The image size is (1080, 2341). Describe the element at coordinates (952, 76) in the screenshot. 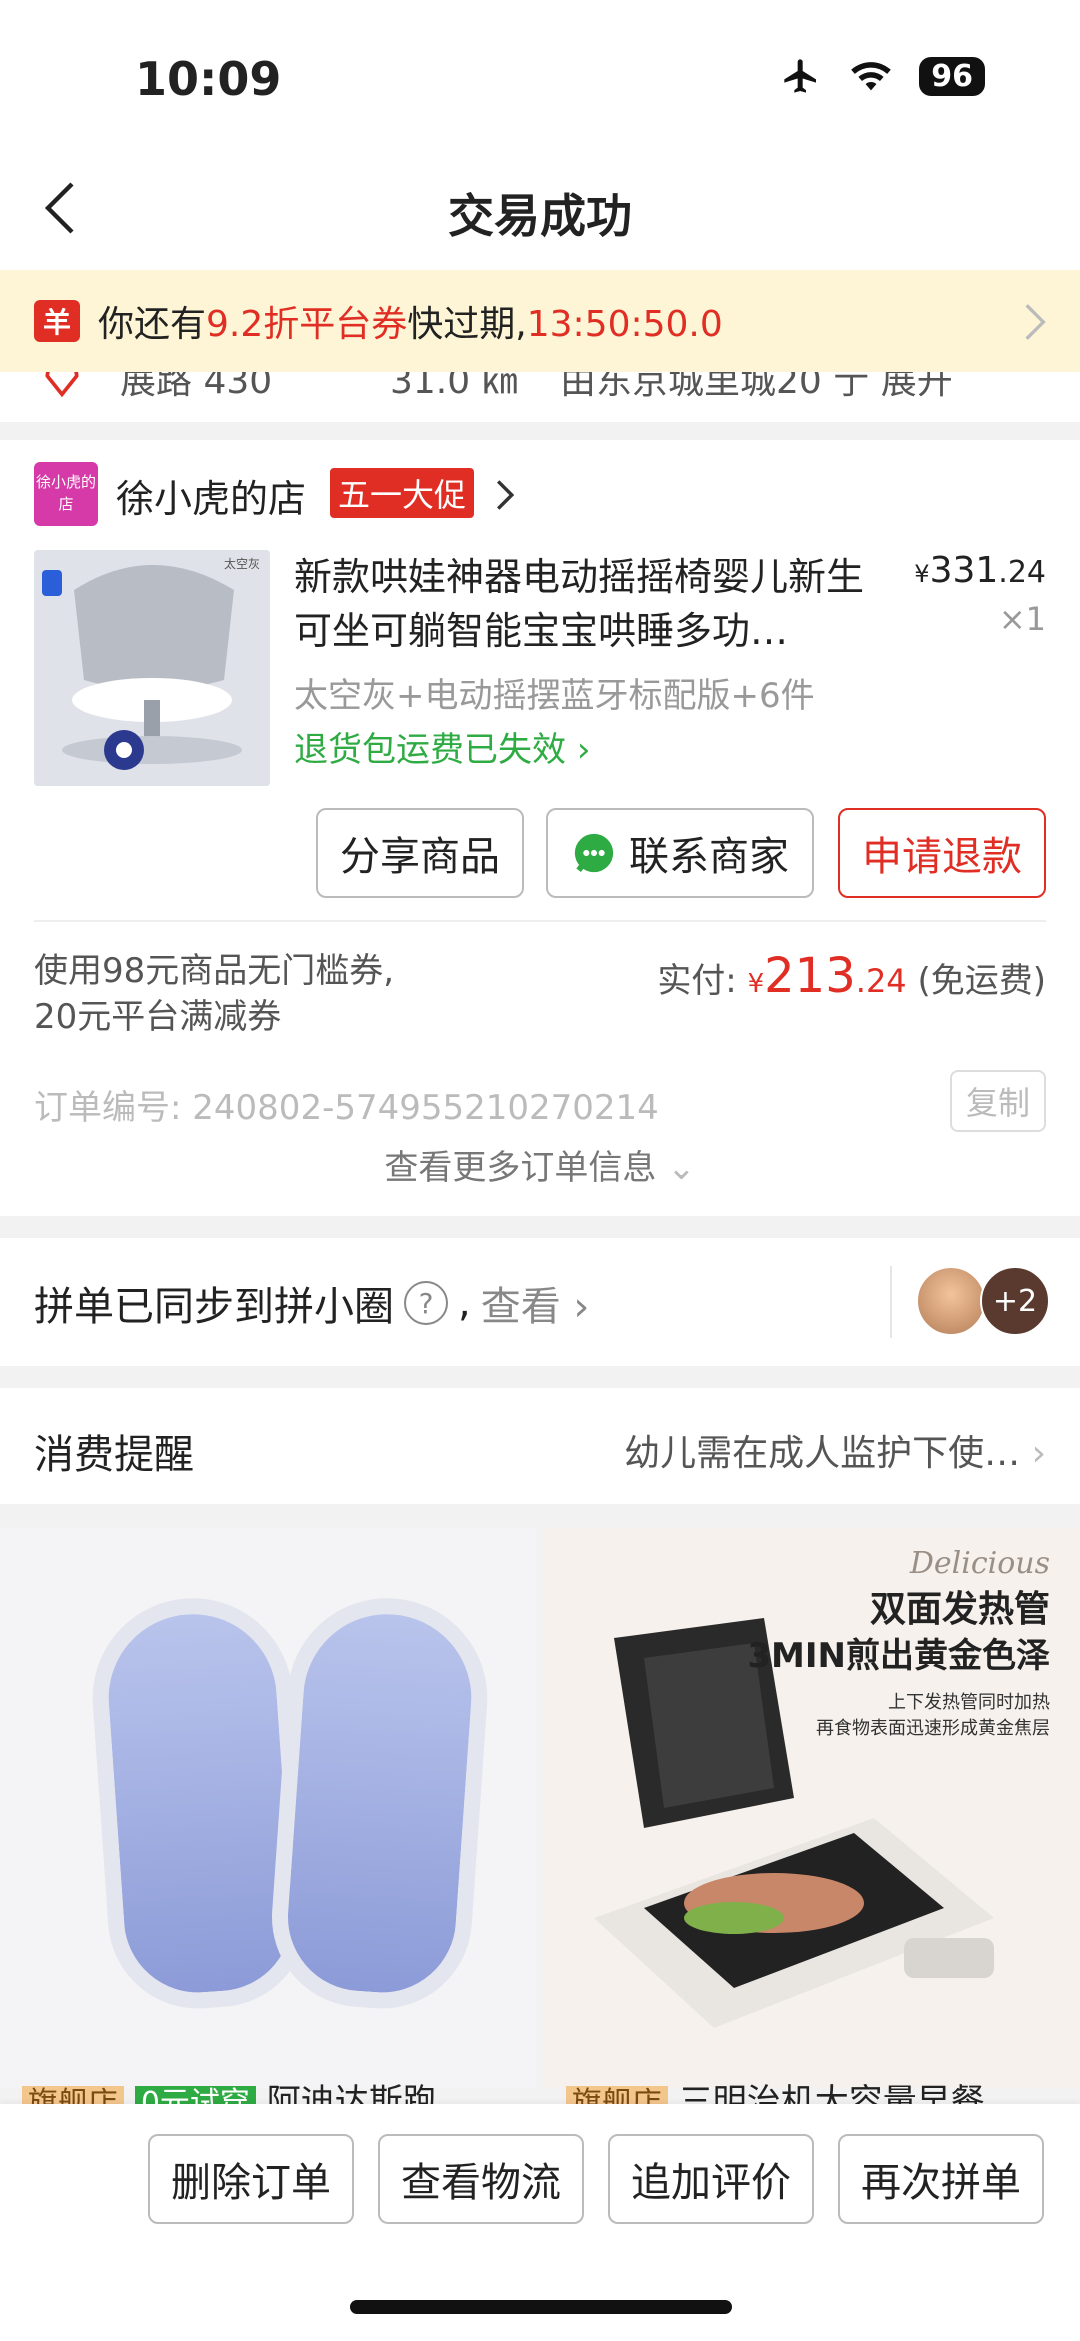

I see `battery-icon: 96` at that location.